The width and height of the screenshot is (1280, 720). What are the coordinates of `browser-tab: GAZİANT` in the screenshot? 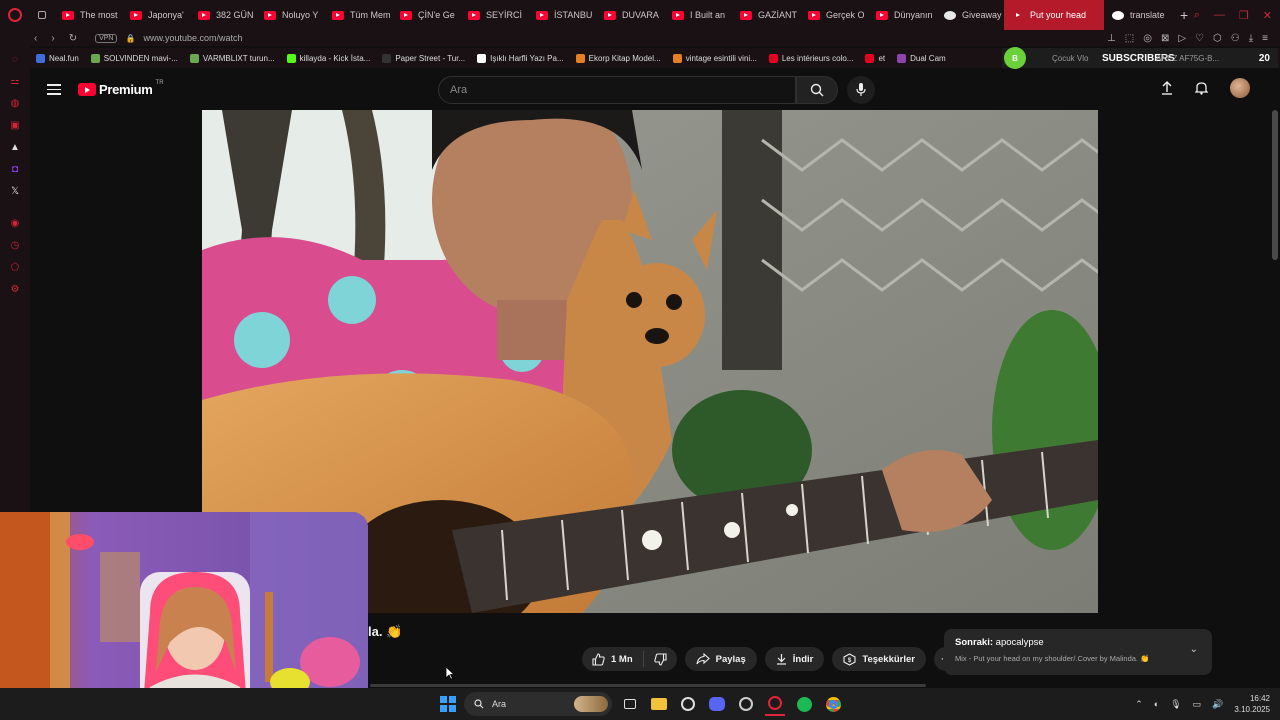 It's located at (766, 15).